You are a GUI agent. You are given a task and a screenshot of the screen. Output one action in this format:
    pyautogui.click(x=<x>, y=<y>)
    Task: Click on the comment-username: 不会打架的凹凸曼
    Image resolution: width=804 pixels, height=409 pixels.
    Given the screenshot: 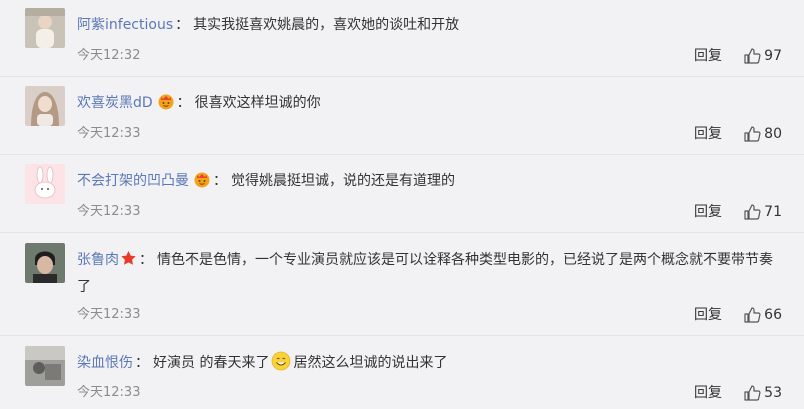 What is the action you would take?
    pyautogui.click(x=133, y=181)
    